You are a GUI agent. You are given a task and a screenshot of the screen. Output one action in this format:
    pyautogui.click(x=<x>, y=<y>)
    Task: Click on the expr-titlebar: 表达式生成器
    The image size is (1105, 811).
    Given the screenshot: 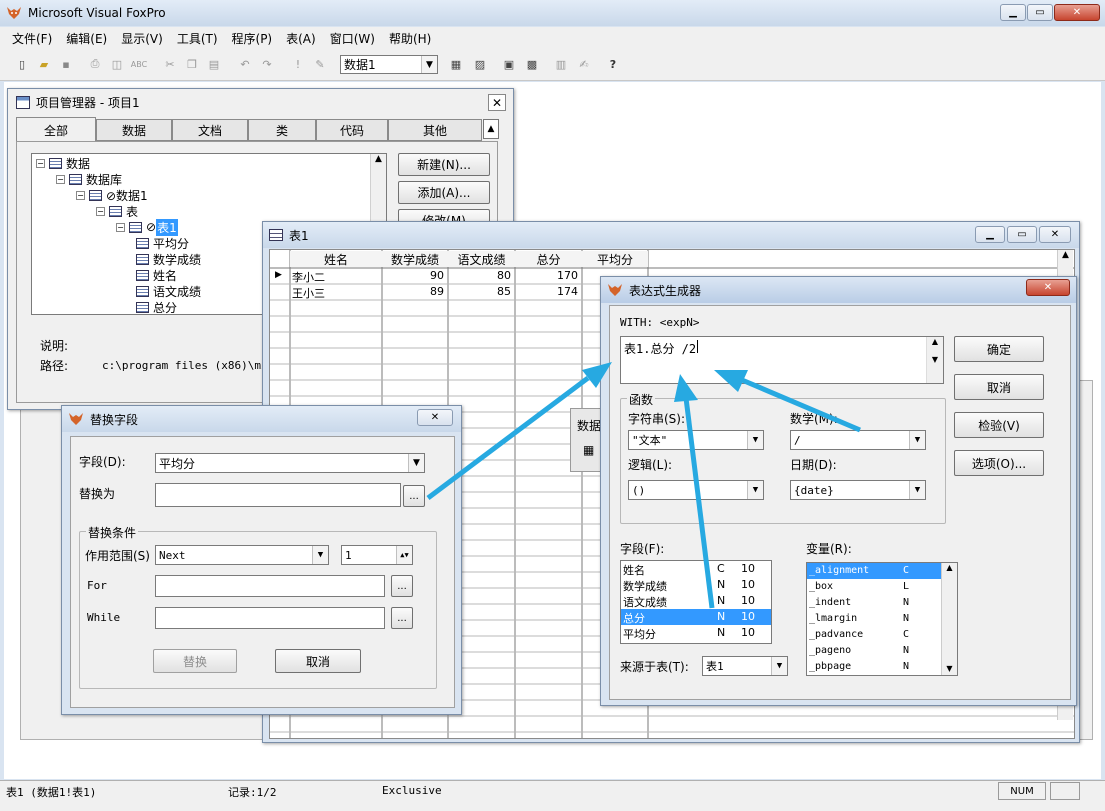 What is the action you would take?
    pyautogui.click(x=838, y=290)
    